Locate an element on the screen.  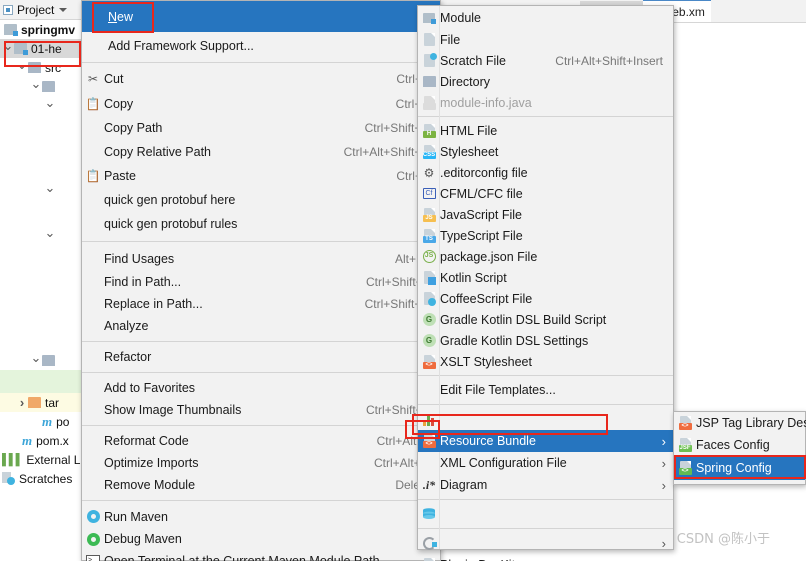
submenu-item-stylesheet: CSS Stylesheet is located at coordinates (545, 151).